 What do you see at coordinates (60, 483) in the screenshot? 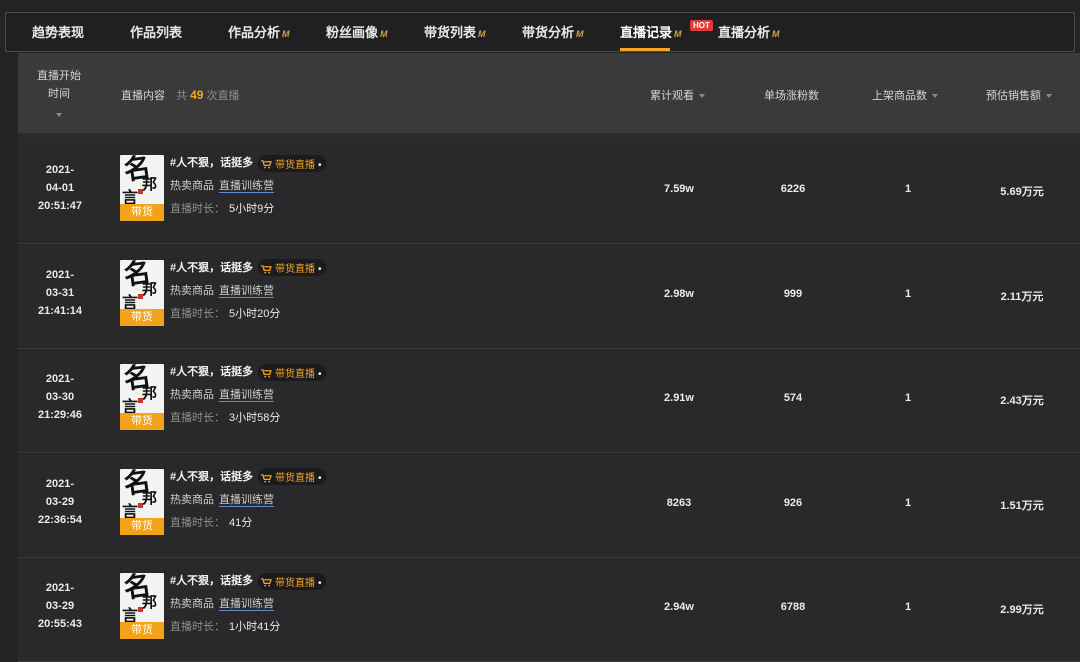
I see `start-year: 2021-` at bounding box center [60, 483].